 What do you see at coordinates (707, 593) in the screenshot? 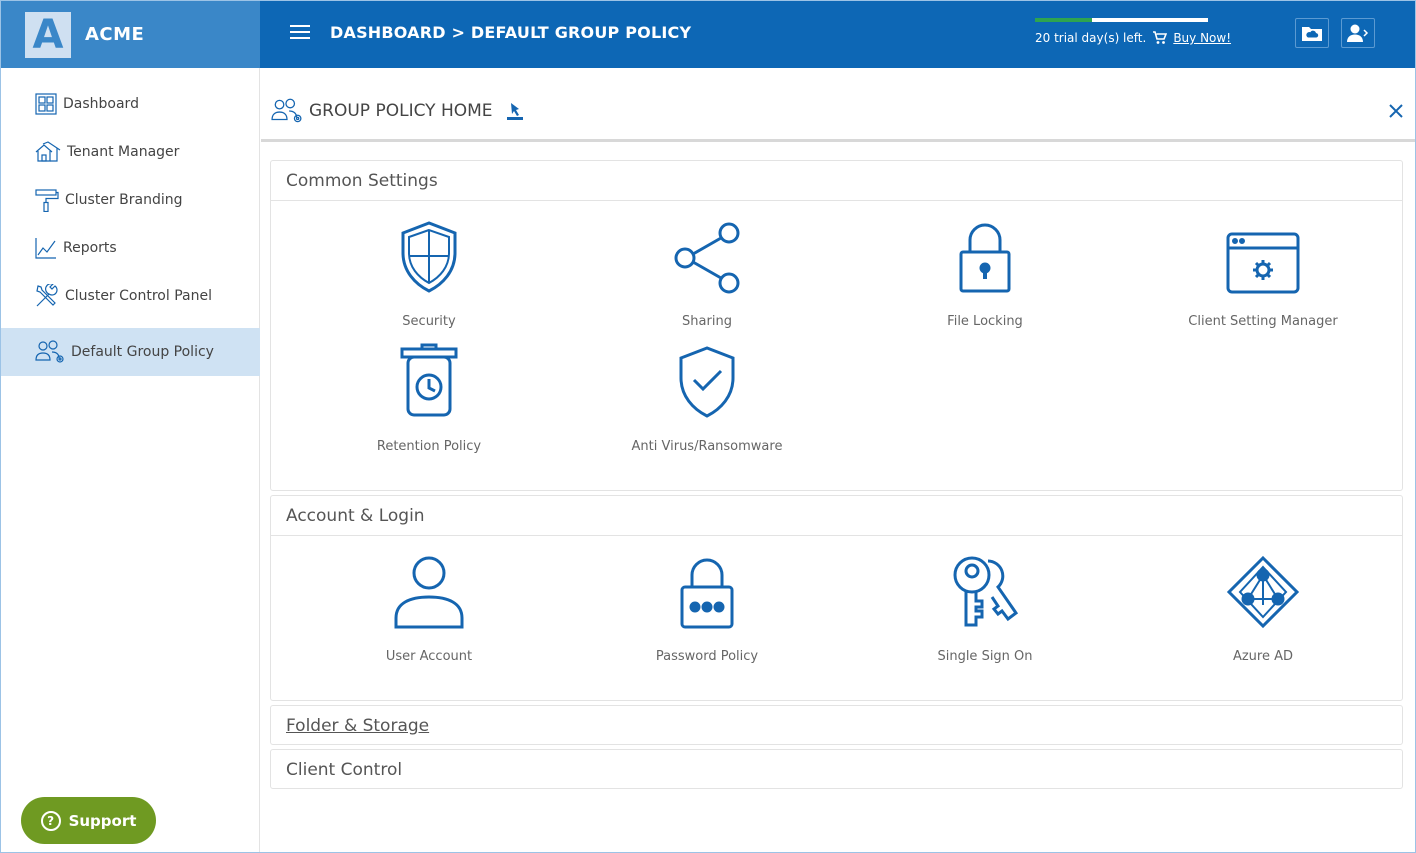
I see `password-lock-icon` at bounding box center [707, 593].